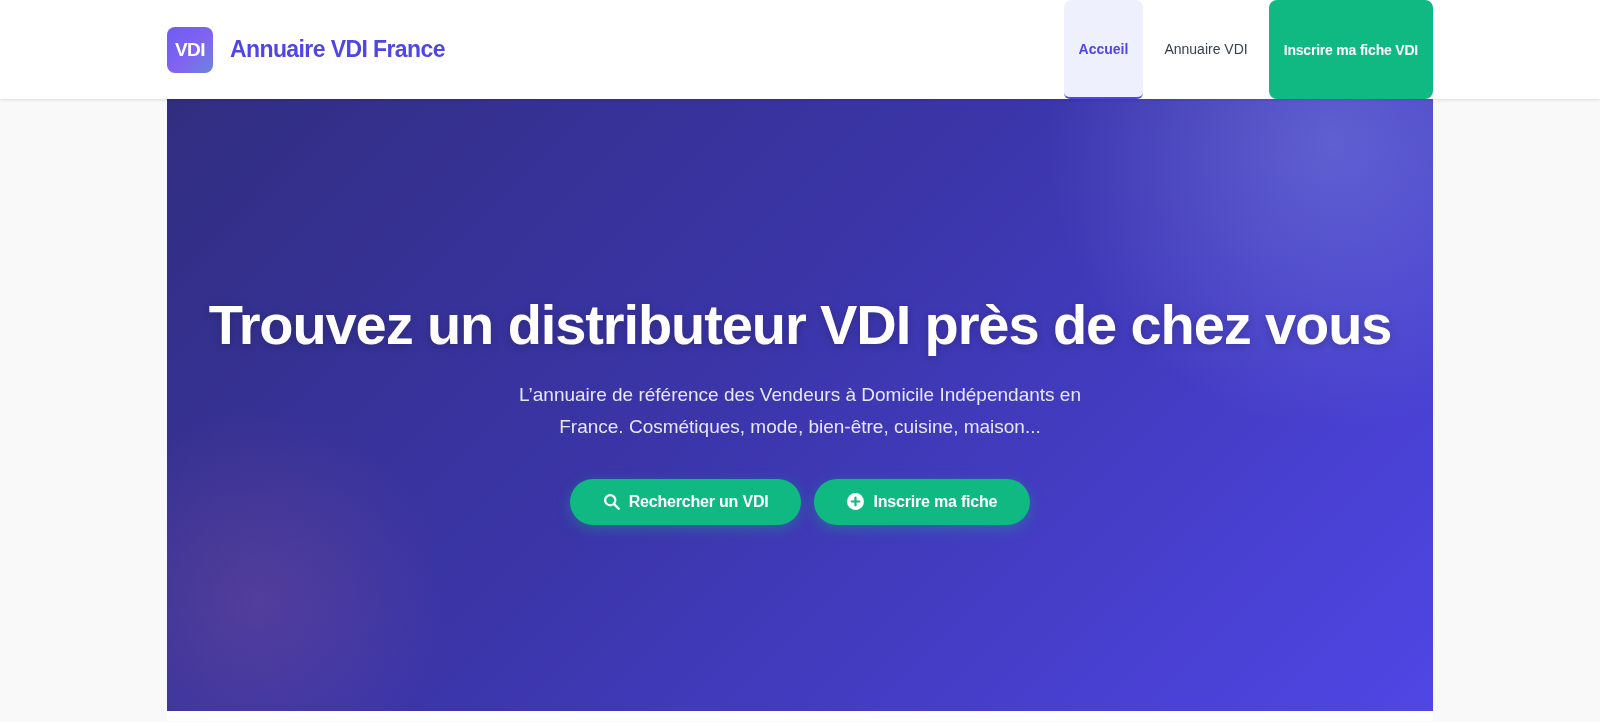 Image resolution: width=1600 pixels, height=722 pixels. I want to click on plus-circle-icon, so click(856, 501).